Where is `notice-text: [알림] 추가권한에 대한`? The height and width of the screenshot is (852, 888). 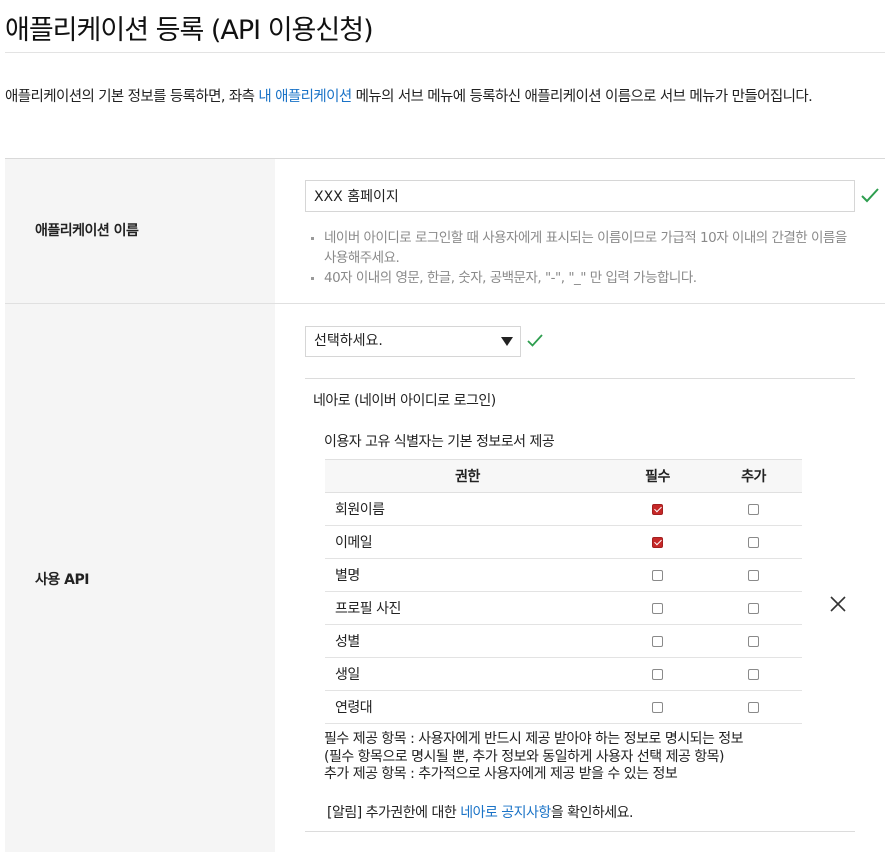
notice-text: [알림] 추가권한에 대한 is located at coordinates (394, 813).